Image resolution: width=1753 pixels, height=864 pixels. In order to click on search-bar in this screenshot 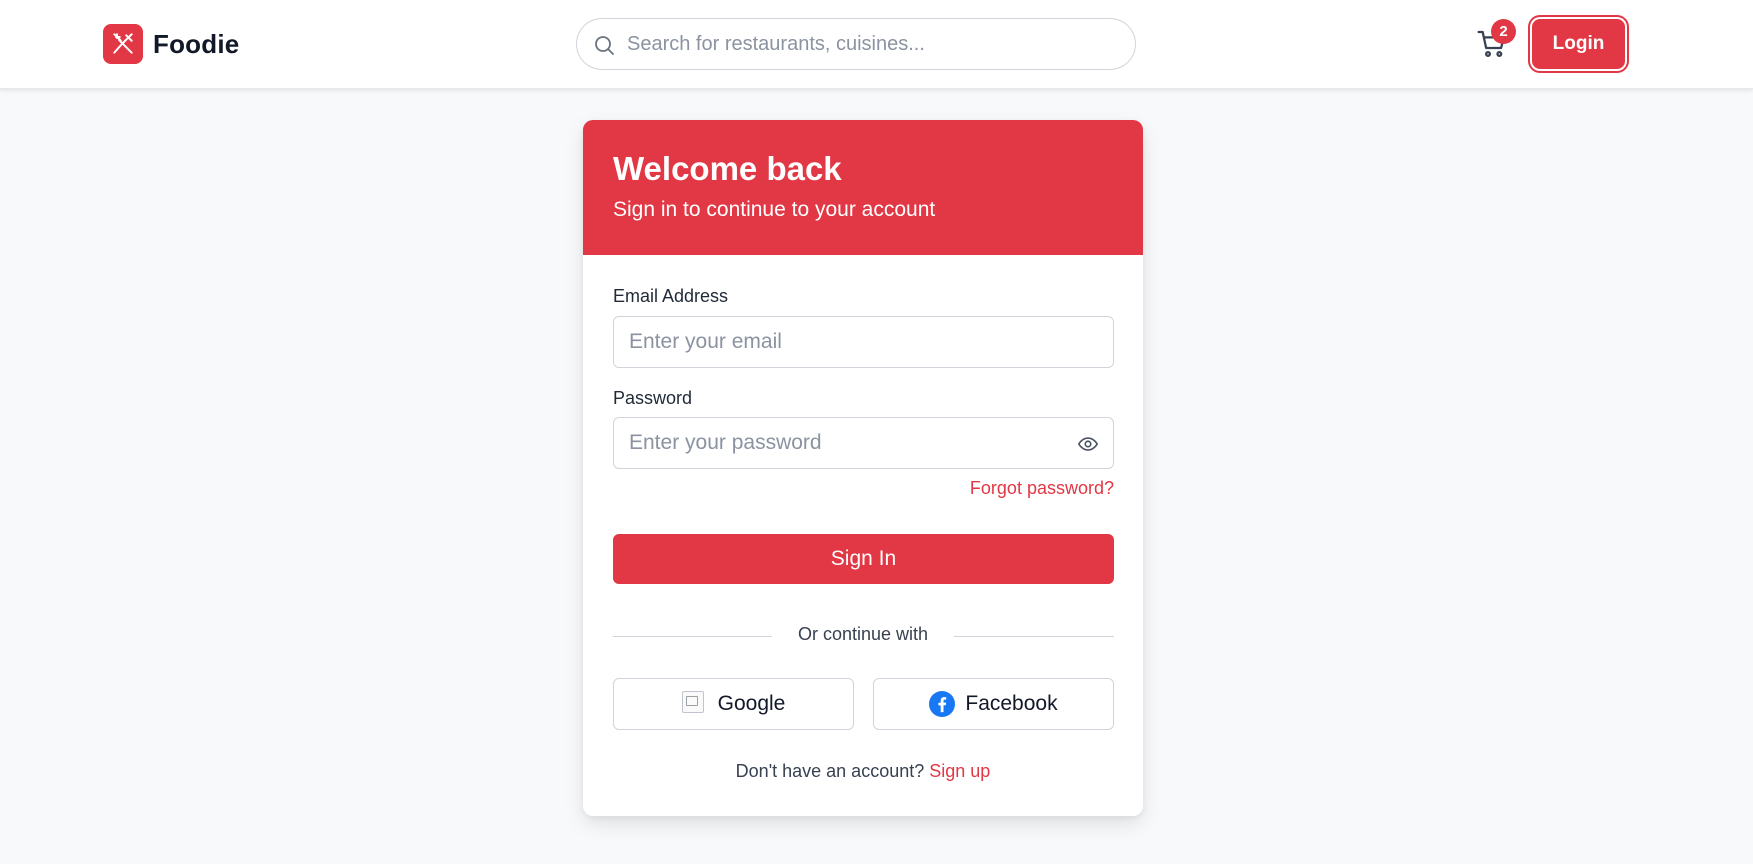, I will do `click(856, 44)`.